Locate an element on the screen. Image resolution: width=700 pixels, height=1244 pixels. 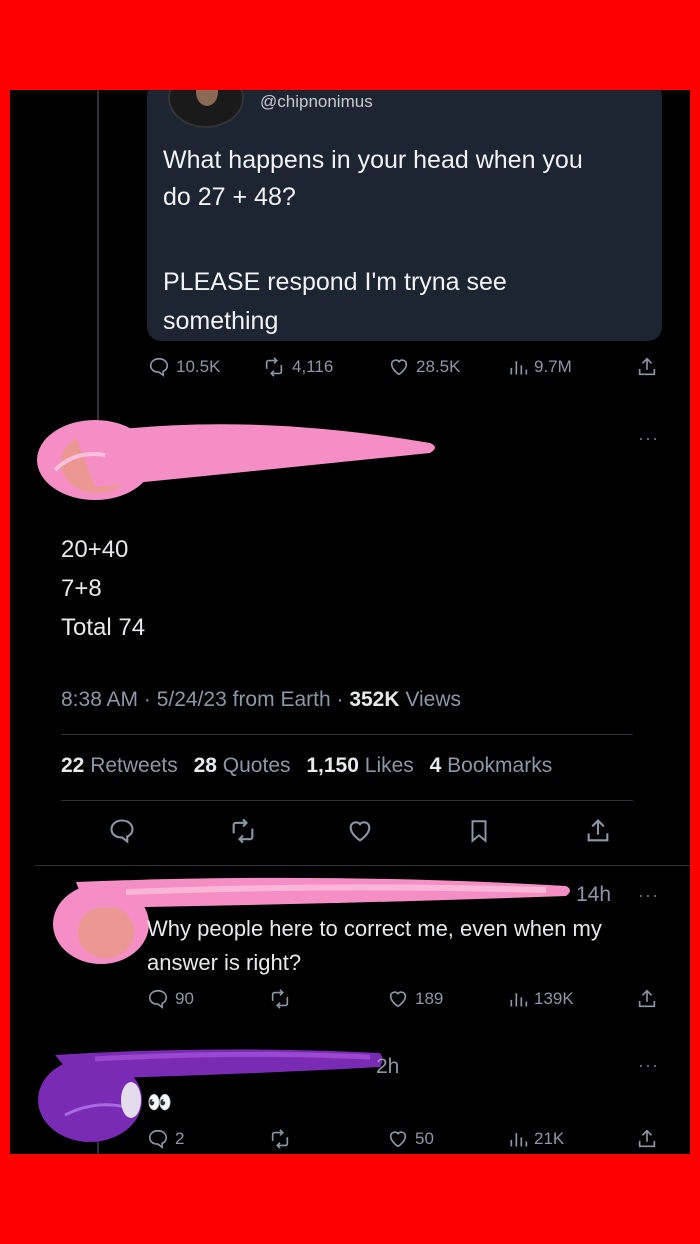
reply-button: 2 is located at coordinates (165, 1139).